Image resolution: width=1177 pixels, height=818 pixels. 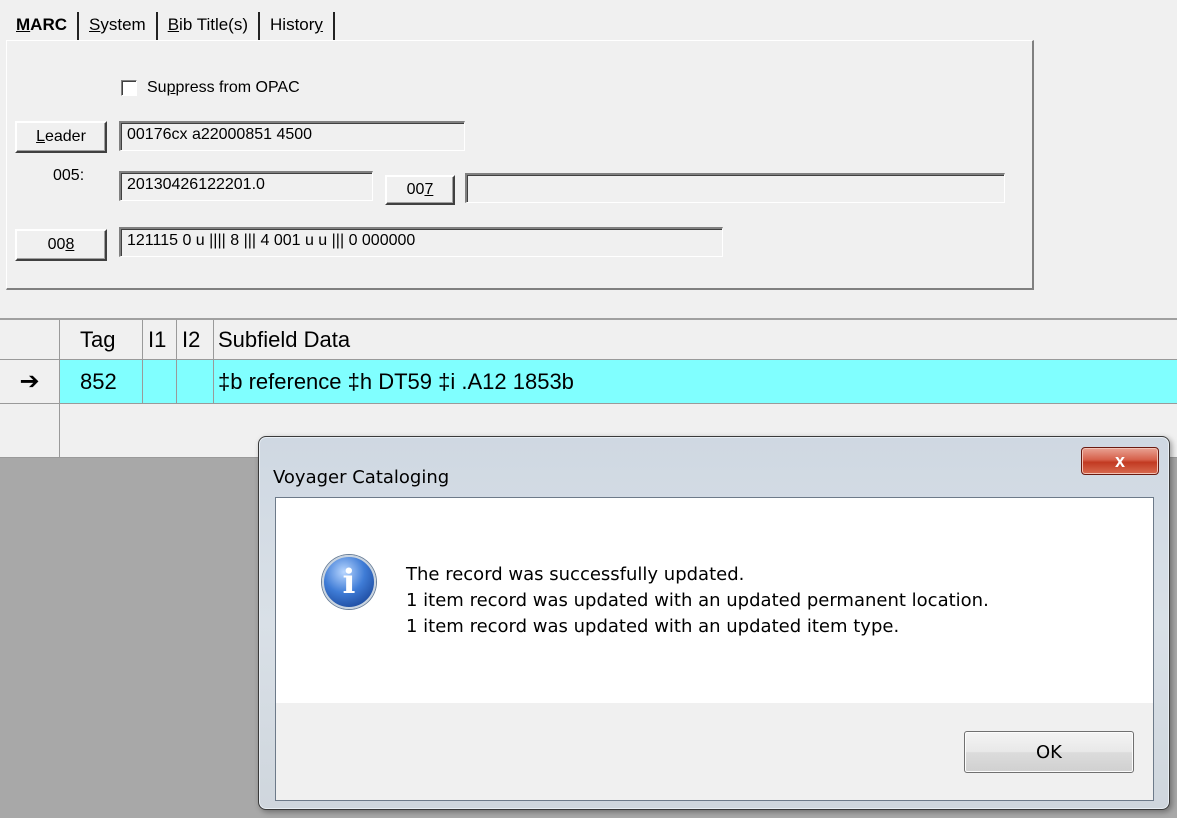 I want to click on tab-system: System, so click(x=118, y=26).